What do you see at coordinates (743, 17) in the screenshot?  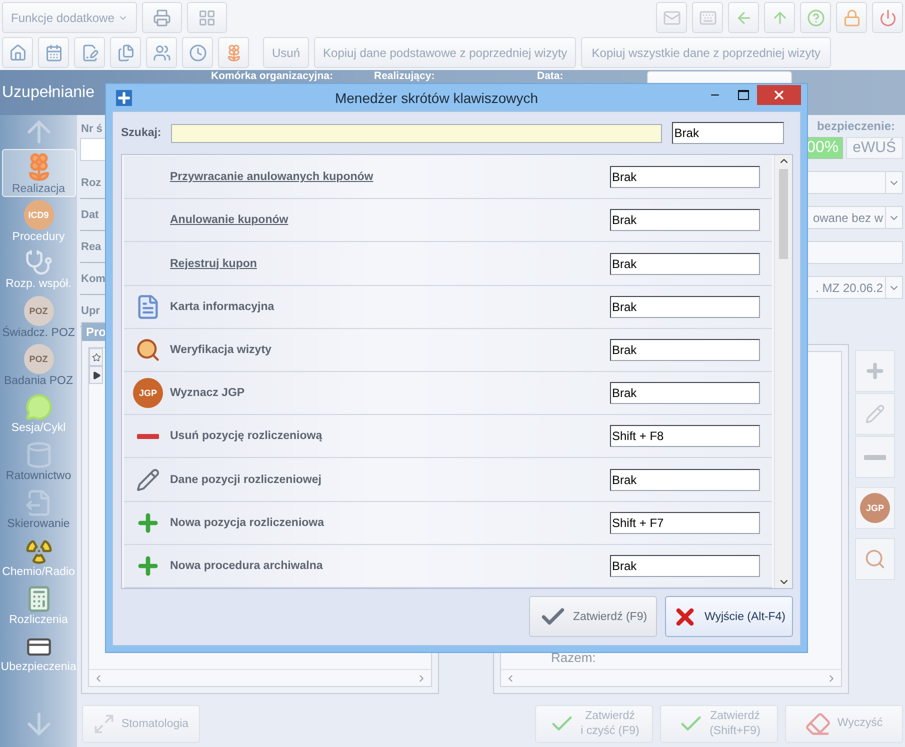 I see `back-button` at bounding box center [743, 17].